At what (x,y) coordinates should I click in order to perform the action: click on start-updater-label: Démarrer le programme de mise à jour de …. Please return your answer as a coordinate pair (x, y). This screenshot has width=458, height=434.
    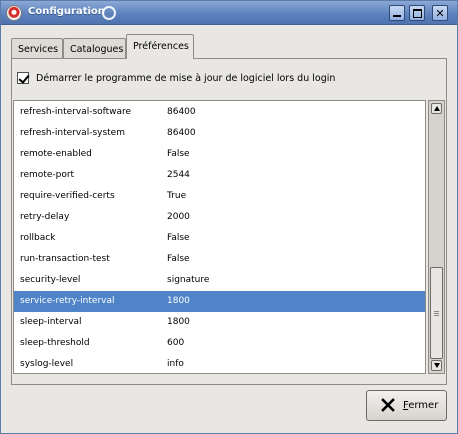
    Looking at the image, I should click on (185, 78).